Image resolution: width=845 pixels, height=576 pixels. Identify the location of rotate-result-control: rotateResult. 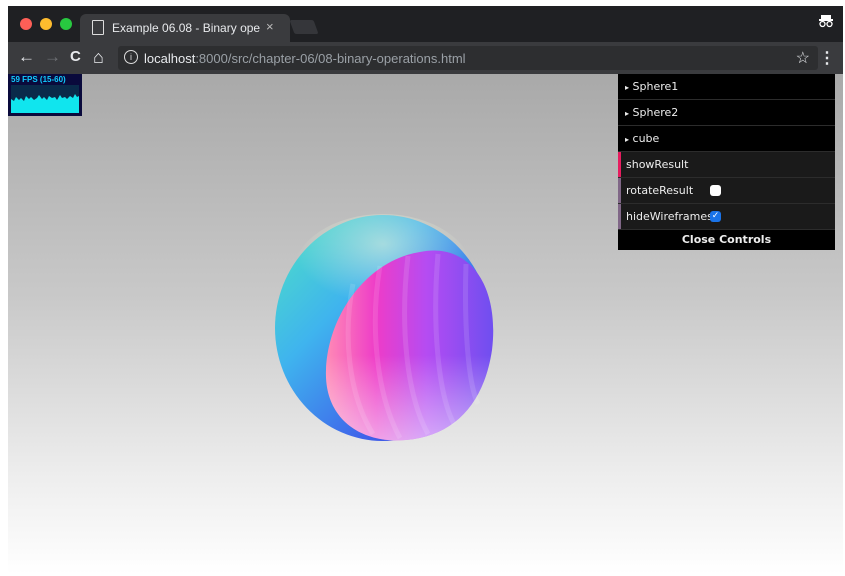
(726, 191).